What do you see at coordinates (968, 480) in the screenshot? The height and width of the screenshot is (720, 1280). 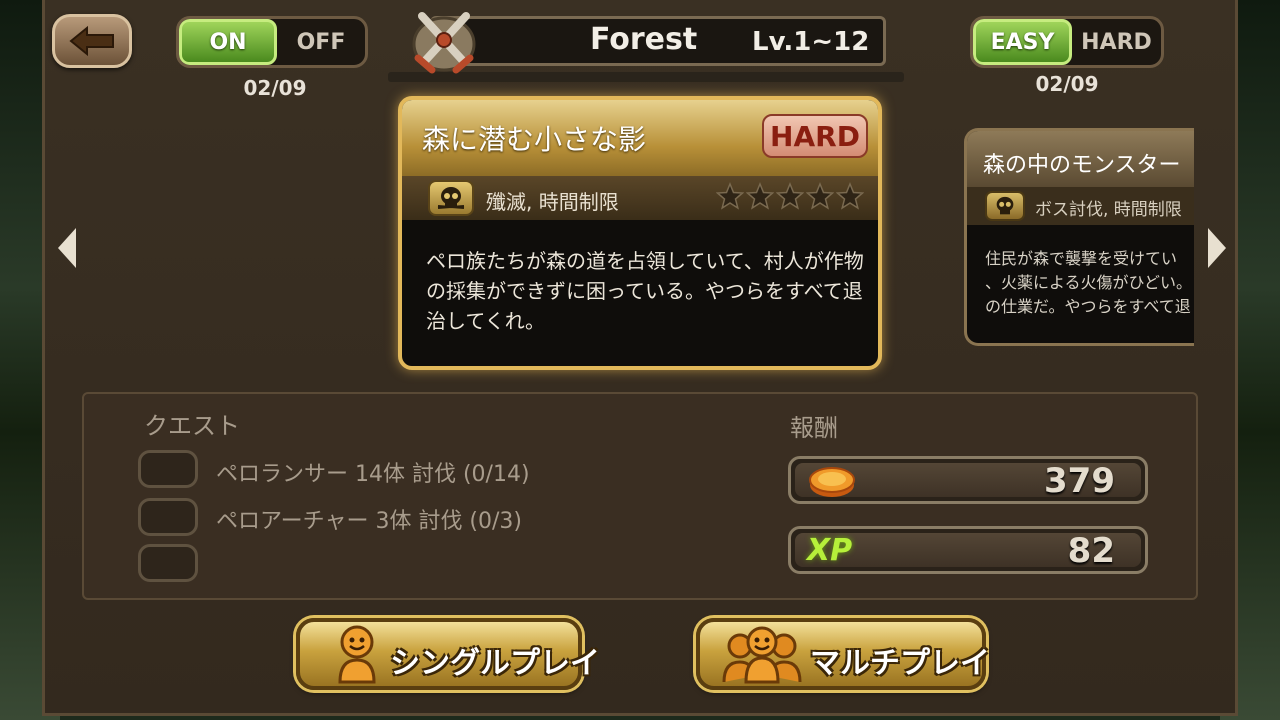 I see `gold-reward: 379` at bounding box center [968, 480].